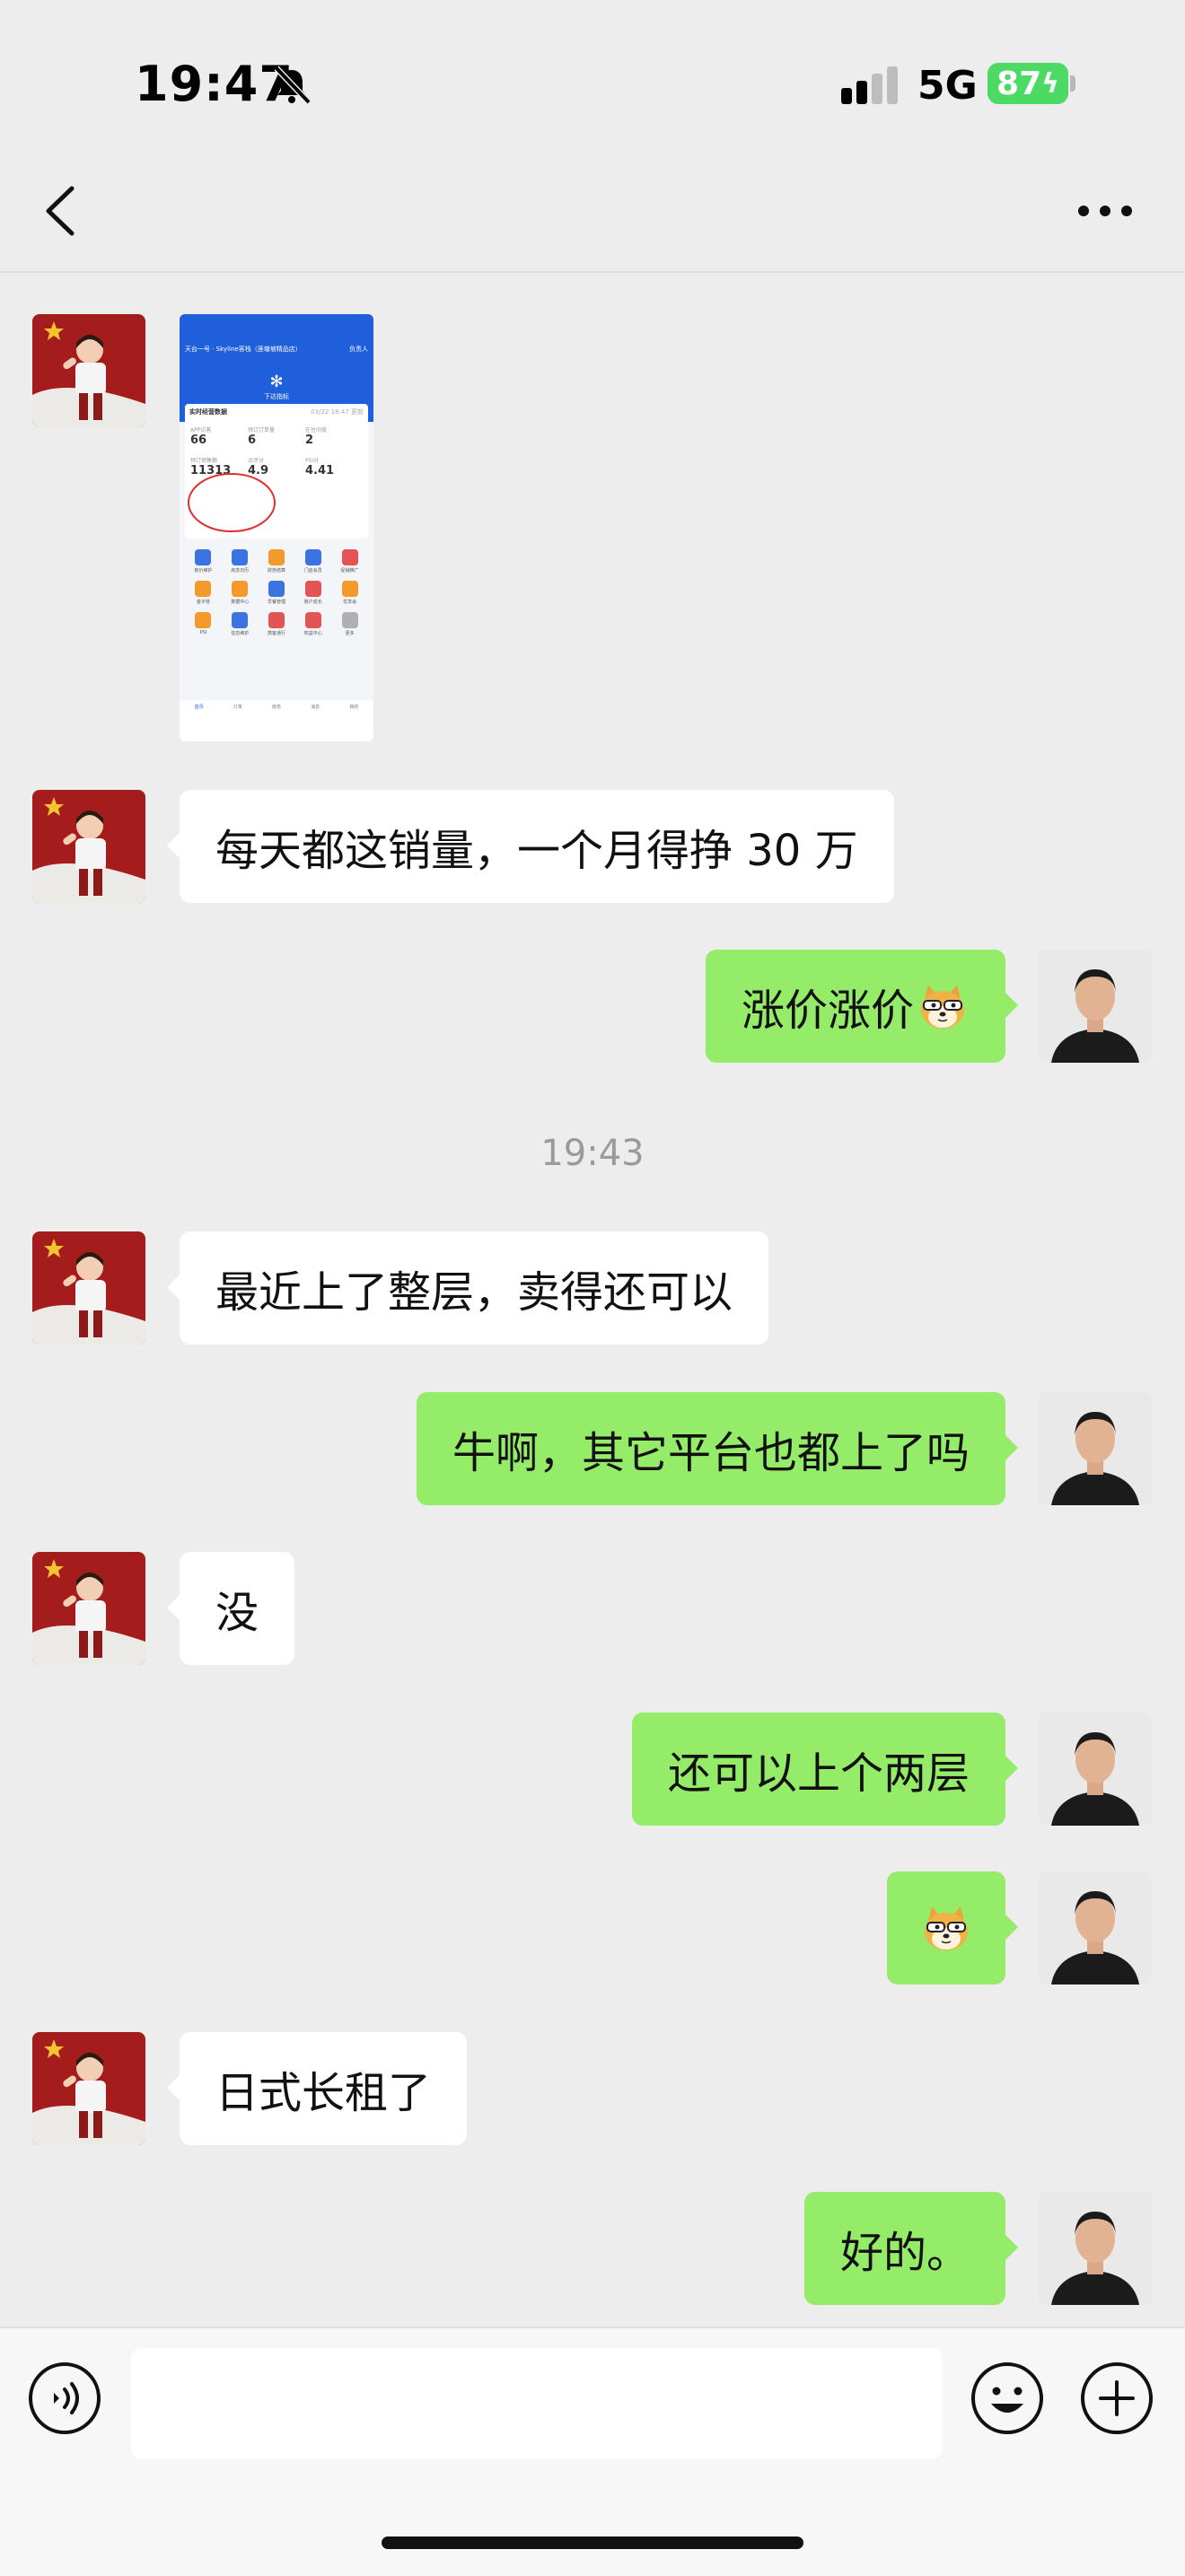 This screenshot has height=2576, width=1185. Describe the element at coordinates (232, 502) in the screenshot. I see `red-circle-annotation` at that location.